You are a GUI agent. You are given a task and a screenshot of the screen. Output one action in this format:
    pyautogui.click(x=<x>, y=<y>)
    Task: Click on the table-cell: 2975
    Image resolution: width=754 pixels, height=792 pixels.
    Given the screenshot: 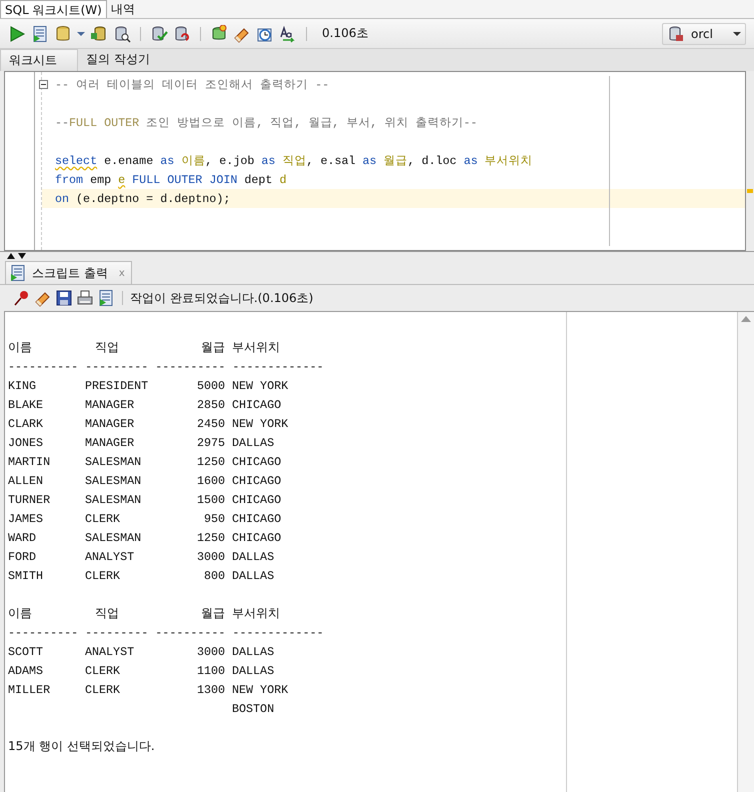 What is the action you would take?
    pyautogui.click(x=210, y=443)
    